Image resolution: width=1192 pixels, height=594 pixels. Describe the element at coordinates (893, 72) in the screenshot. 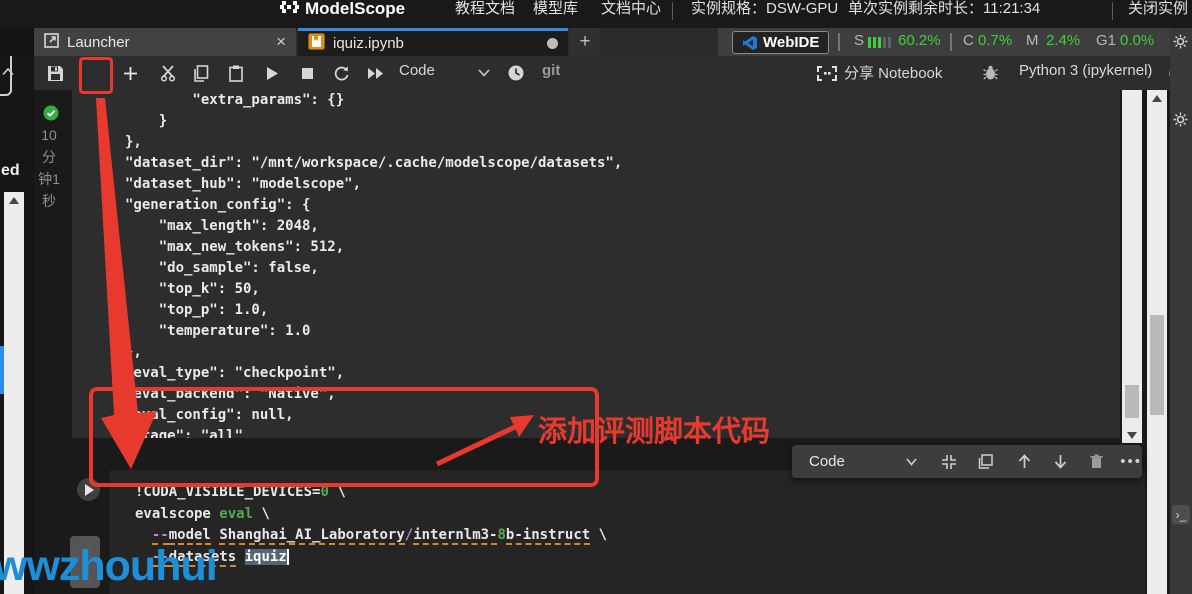

I see `share-notebook-button: 分享 Notebook` at that location.